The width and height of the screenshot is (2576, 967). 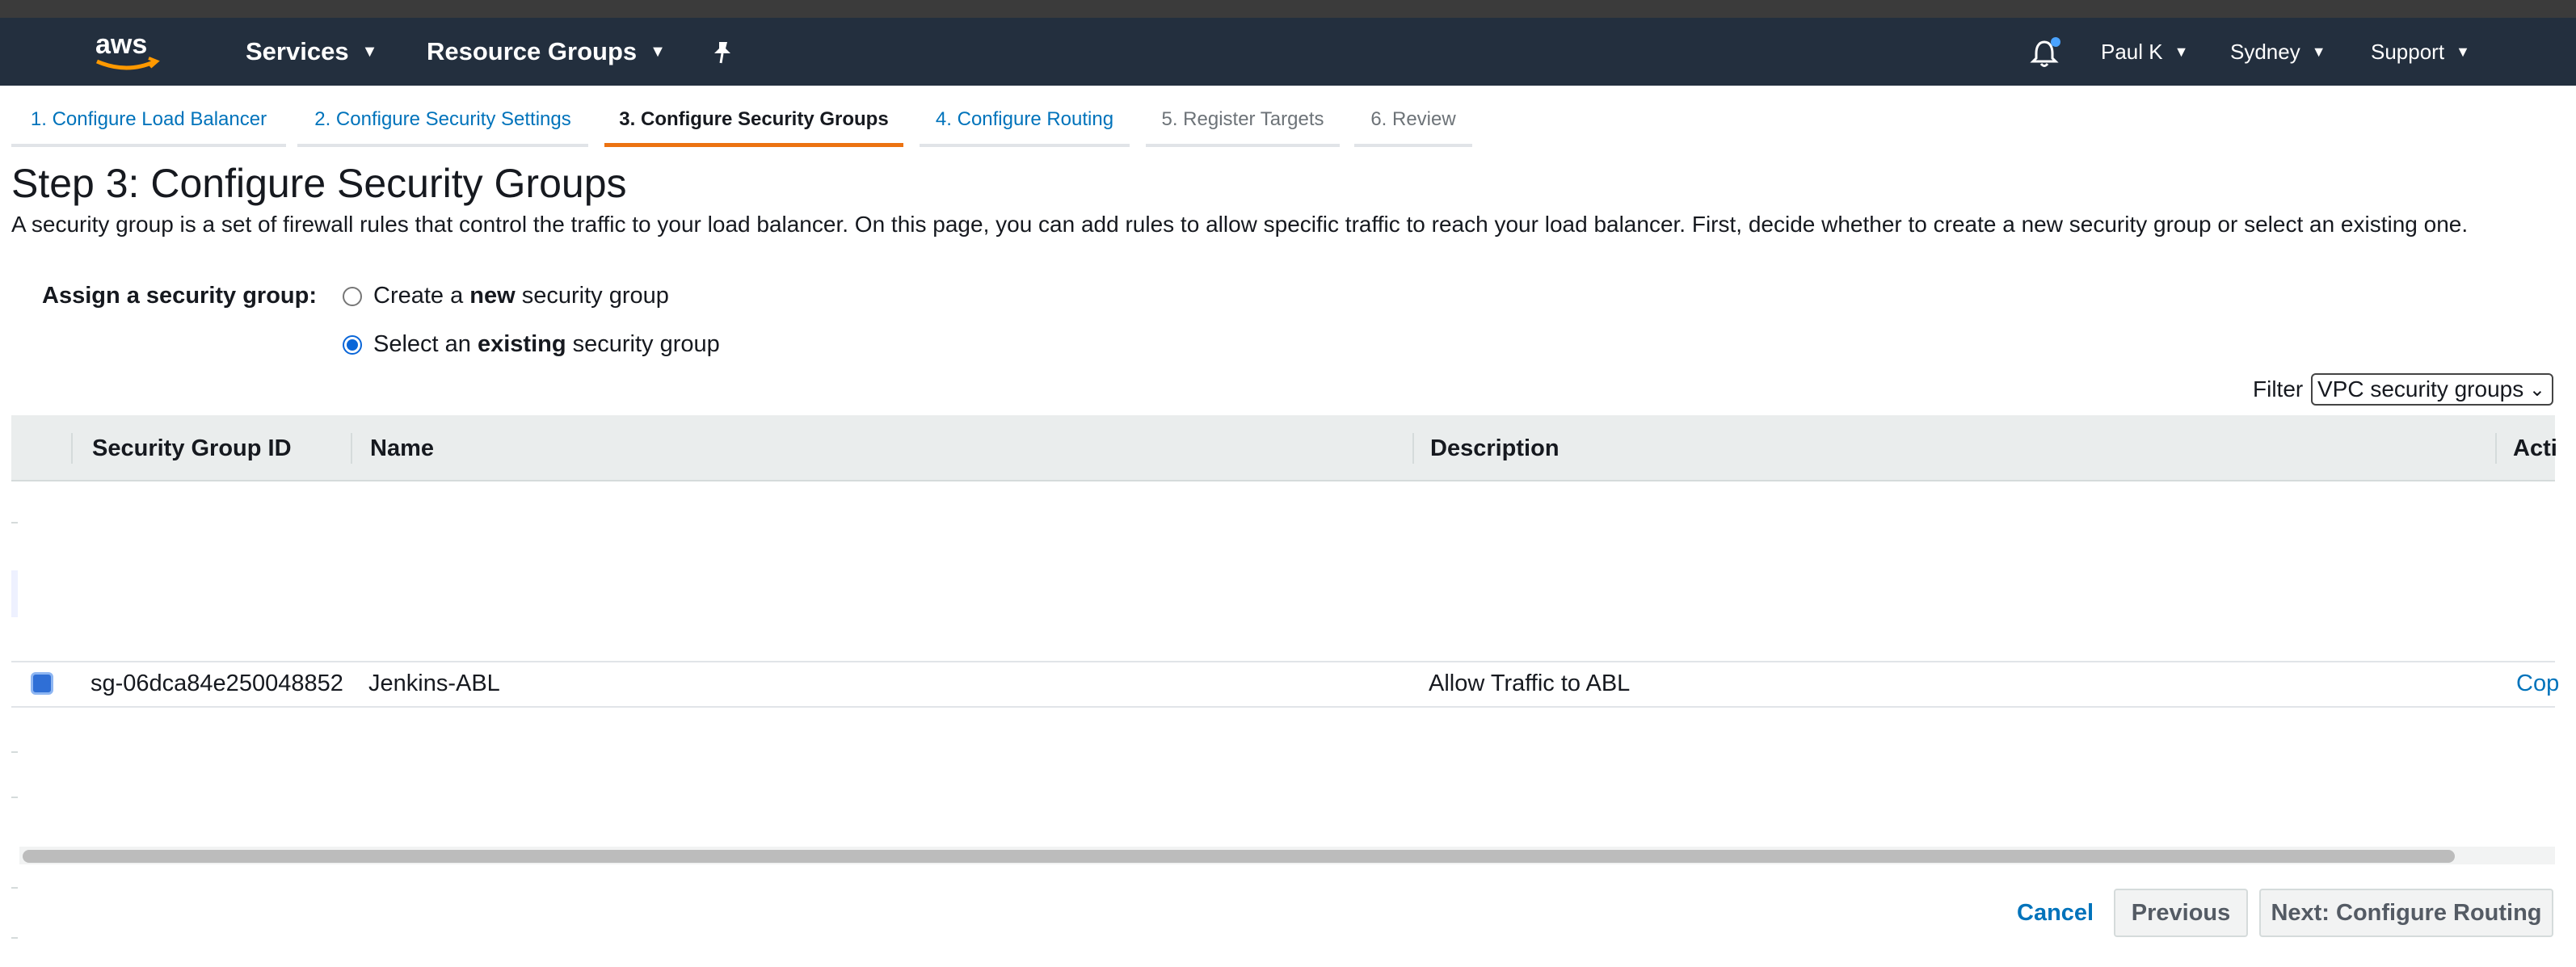 I want to click on pin-icon, so click(x=722, y=52).